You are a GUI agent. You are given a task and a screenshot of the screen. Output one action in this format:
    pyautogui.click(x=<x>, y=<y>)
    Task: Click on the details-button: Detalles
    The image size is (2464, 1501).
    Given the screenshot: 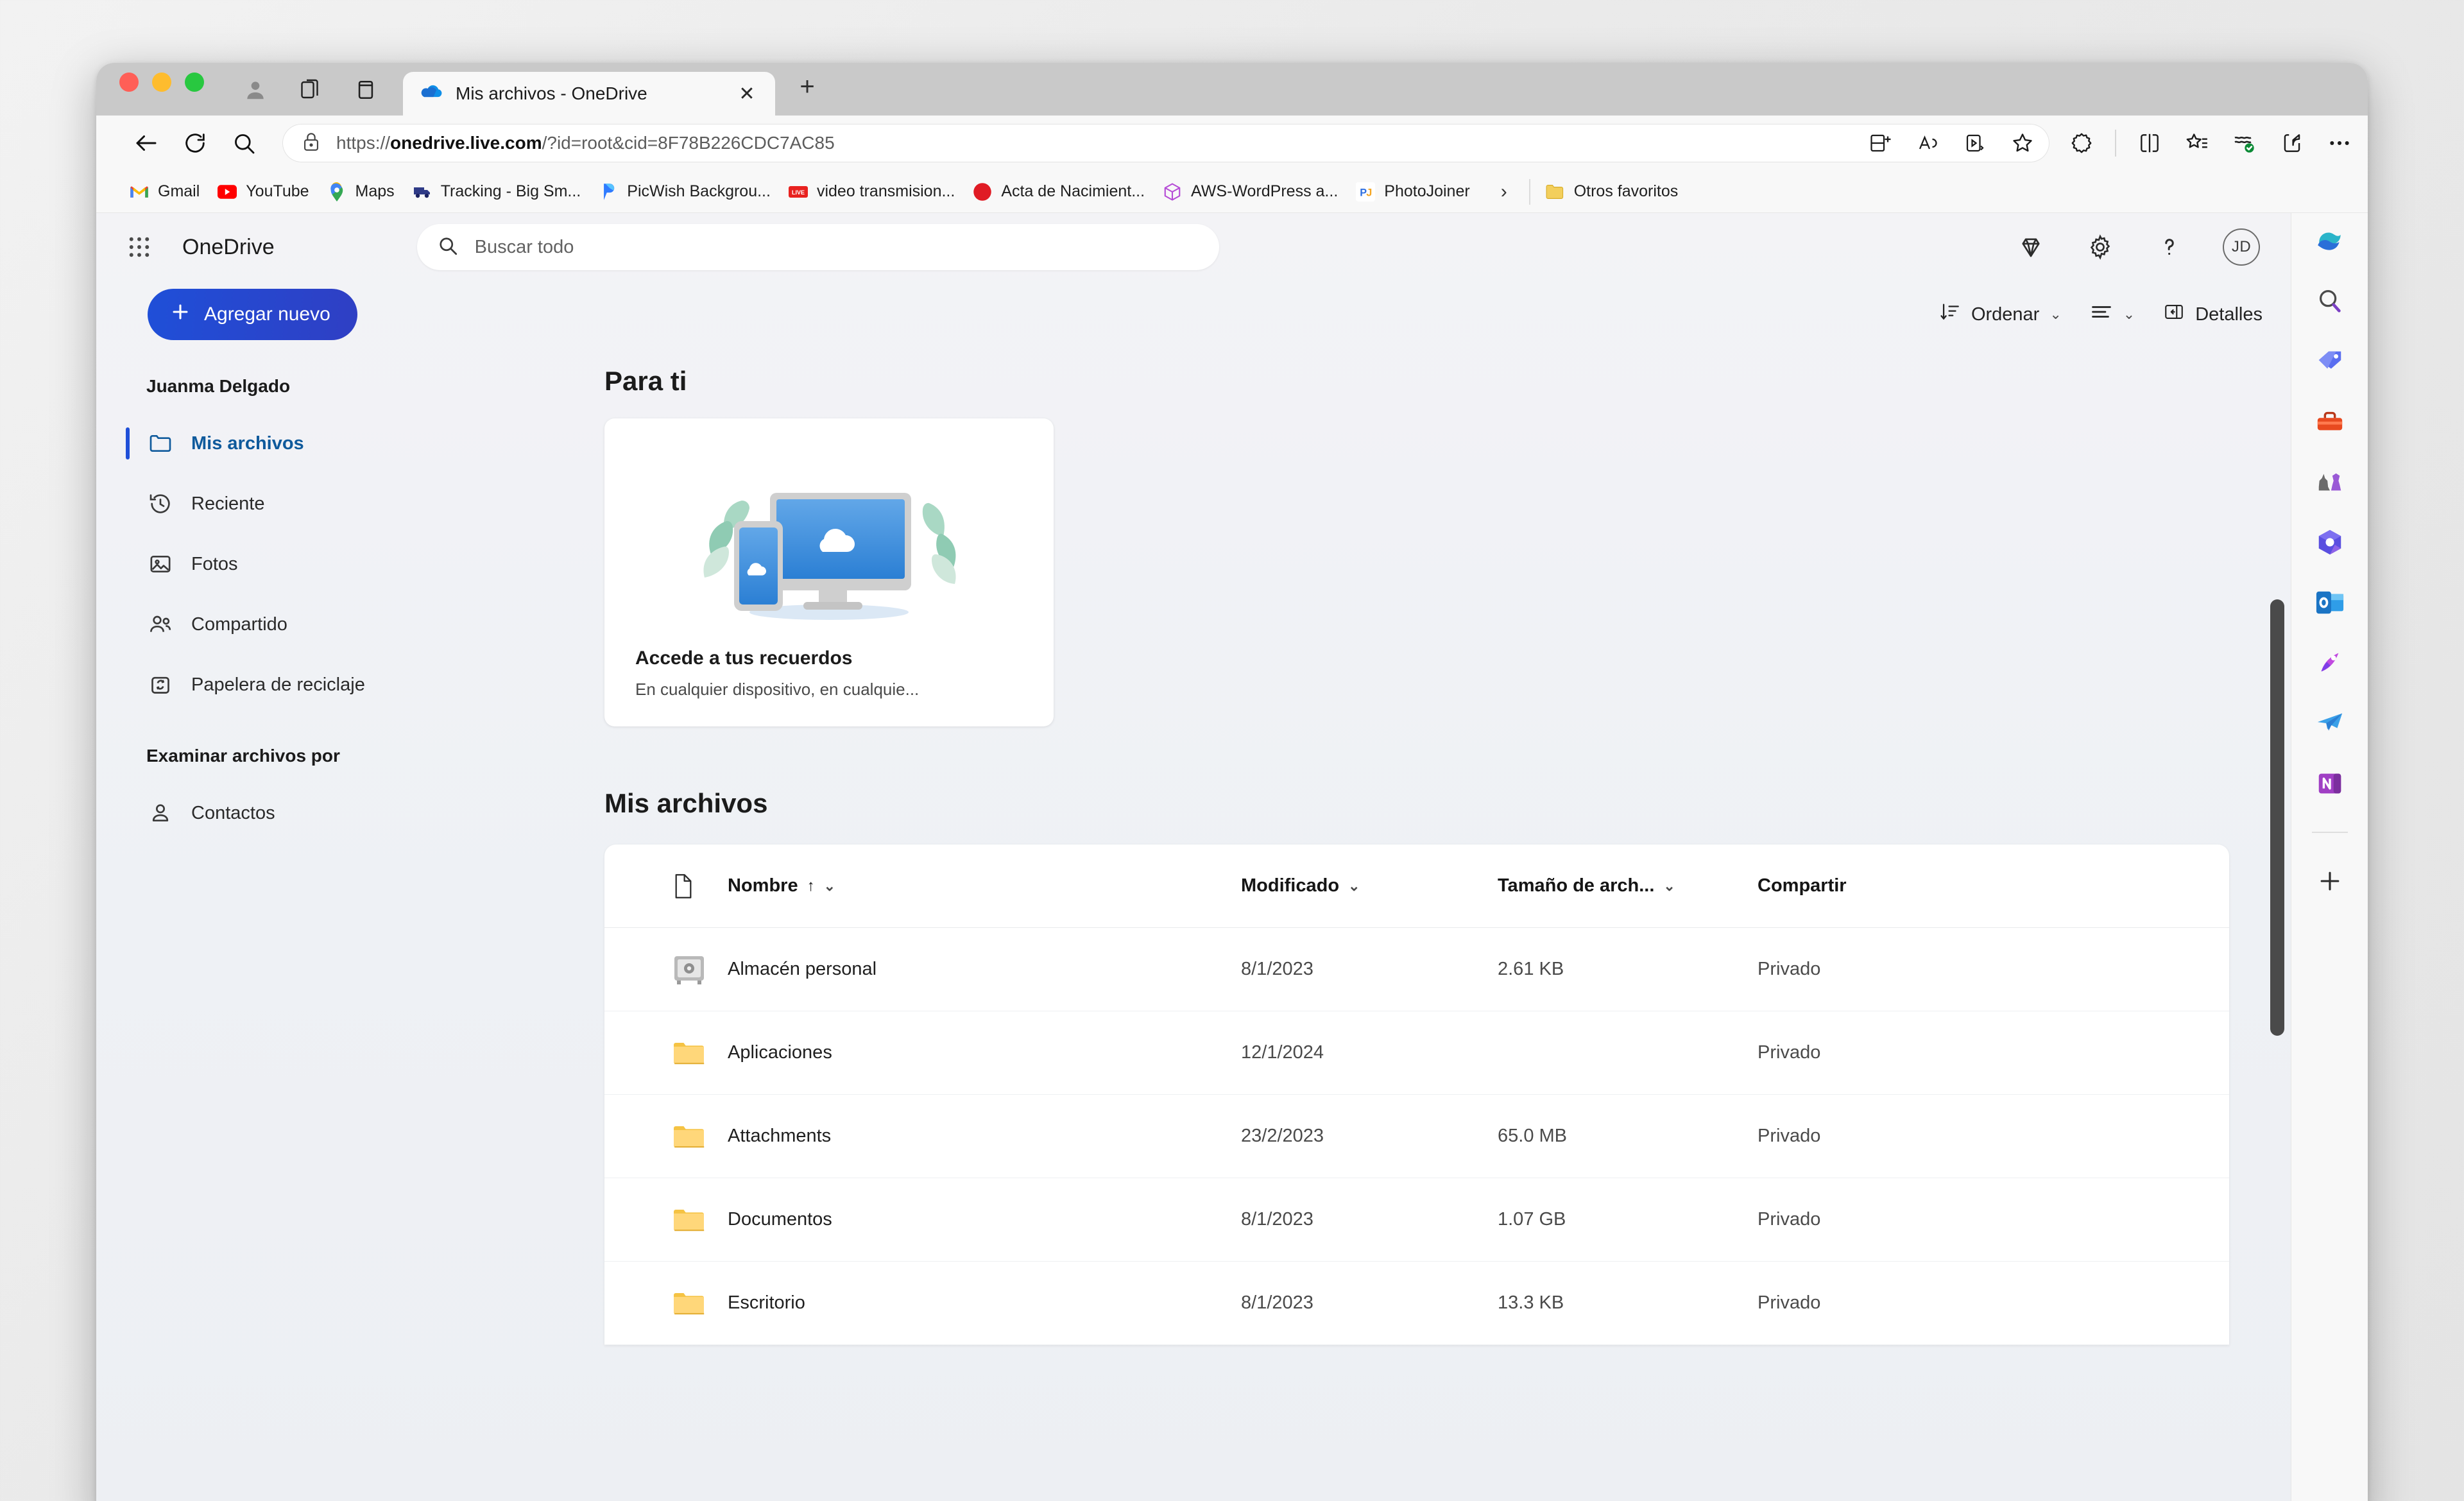 What is the action you would take?
    pyautogui.click(x=2213, y=314)
    